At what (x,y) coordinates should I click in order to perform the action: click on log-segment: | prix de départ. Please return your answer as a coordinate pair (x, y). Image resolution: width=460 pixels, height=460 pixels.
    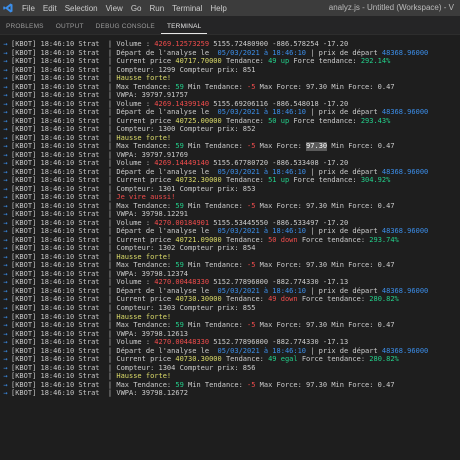
    Looking at the image, I should click on (344, 112).